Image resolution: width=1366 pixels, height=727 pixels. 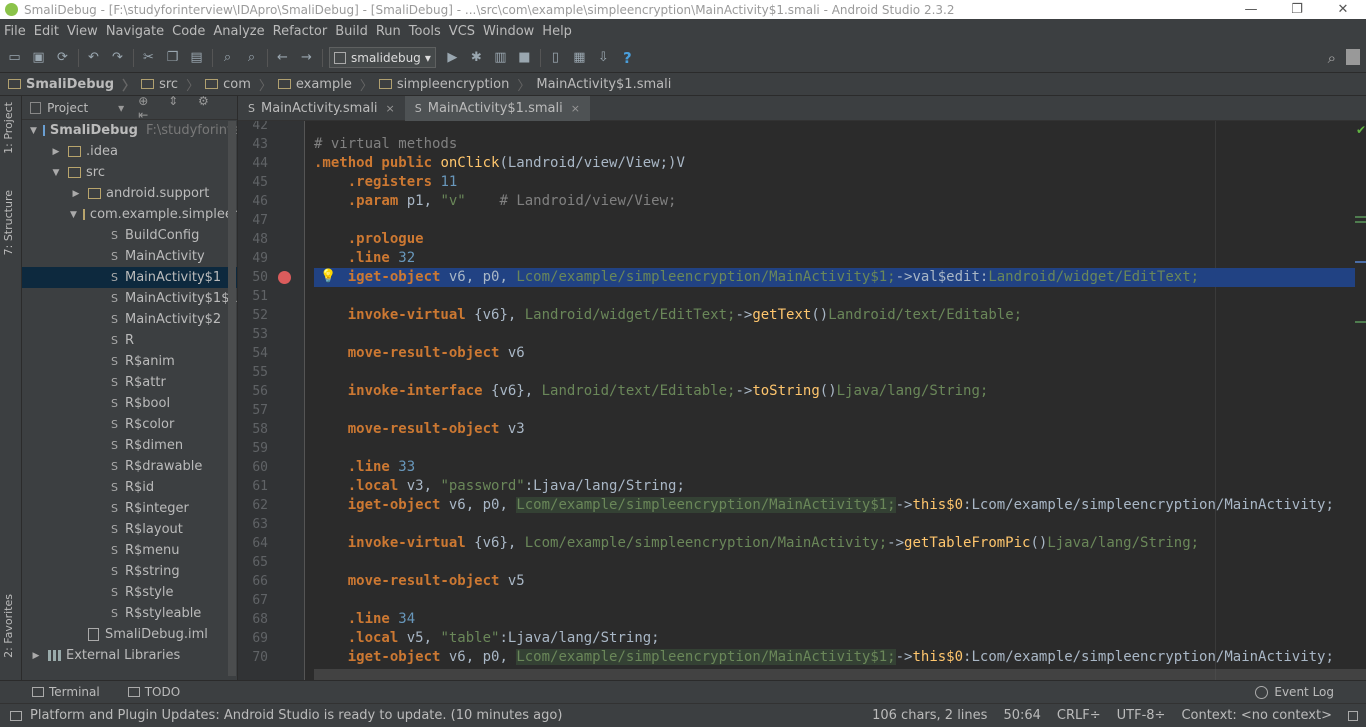 What do you see at coordinates (603, 84) in the screenshot?
I see `breadcrumb-file: MainActivity$1.smali` at bounding box center [603, 84].